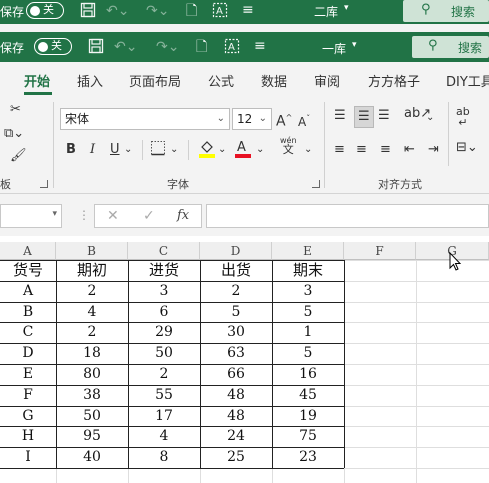 Image resolution: width=489 pixels, height=483 pixels. What do you see at coordinates (463, 117) in the screenshot?
I see `wrap-text-icon: ab ↵` at bounding box center [463, 117].